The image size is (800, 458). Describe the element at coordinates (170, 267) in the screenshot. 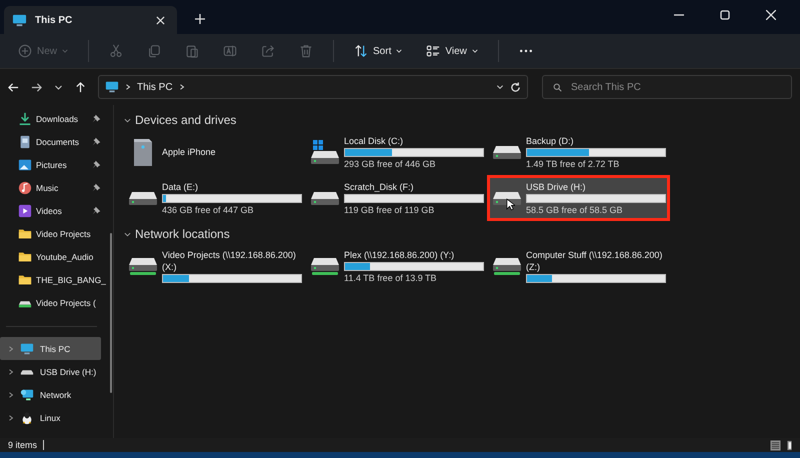

I see `drive-name: (X:)` at that location.